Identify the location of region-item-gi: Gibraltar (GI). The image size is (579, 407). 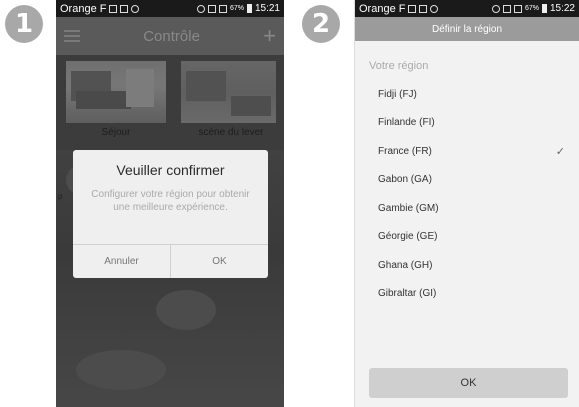
(467, 294).